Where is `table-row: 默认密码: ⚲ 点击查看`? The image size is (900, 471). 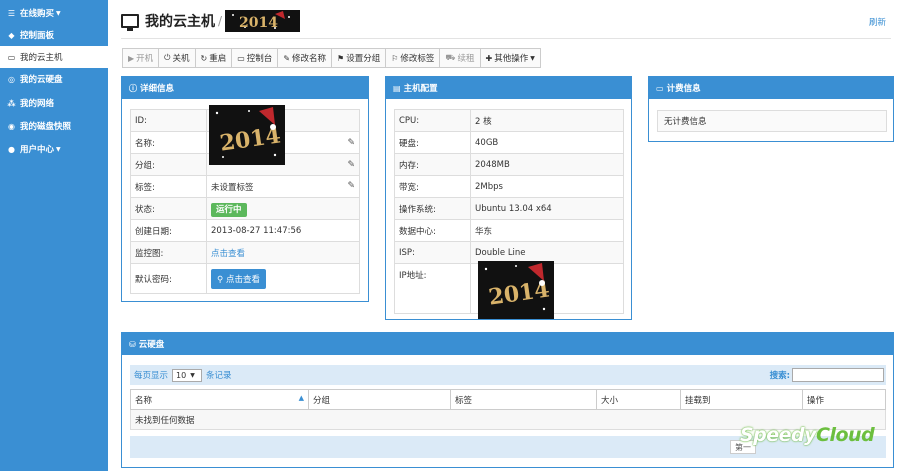
table-row: 默认密码: ⚲ 点击查看 is located at coordinates (245, 278).